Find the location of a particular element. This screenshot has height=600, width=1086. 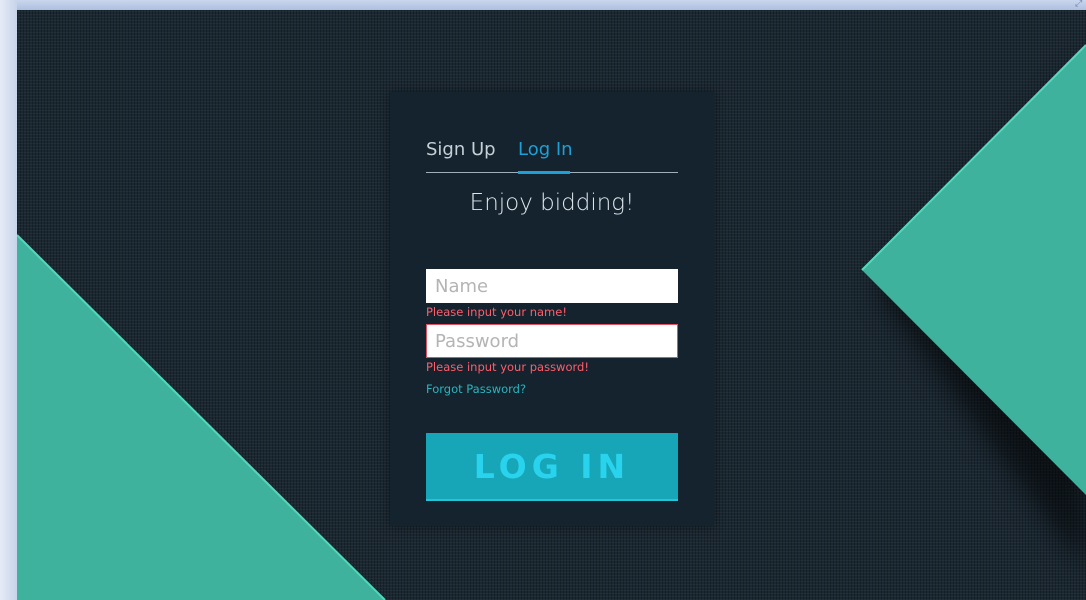

tagline: Enjoy bidding! is located at coordinates (552, 203).